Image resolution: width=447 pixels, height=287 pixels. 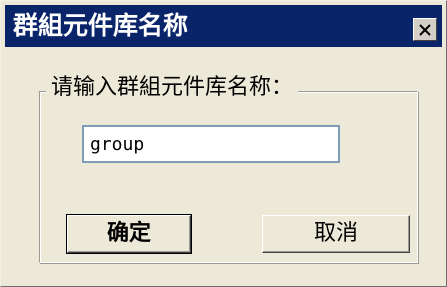 I want to click on title-bar: 群組元件库名称, so click(x=223, y=26).